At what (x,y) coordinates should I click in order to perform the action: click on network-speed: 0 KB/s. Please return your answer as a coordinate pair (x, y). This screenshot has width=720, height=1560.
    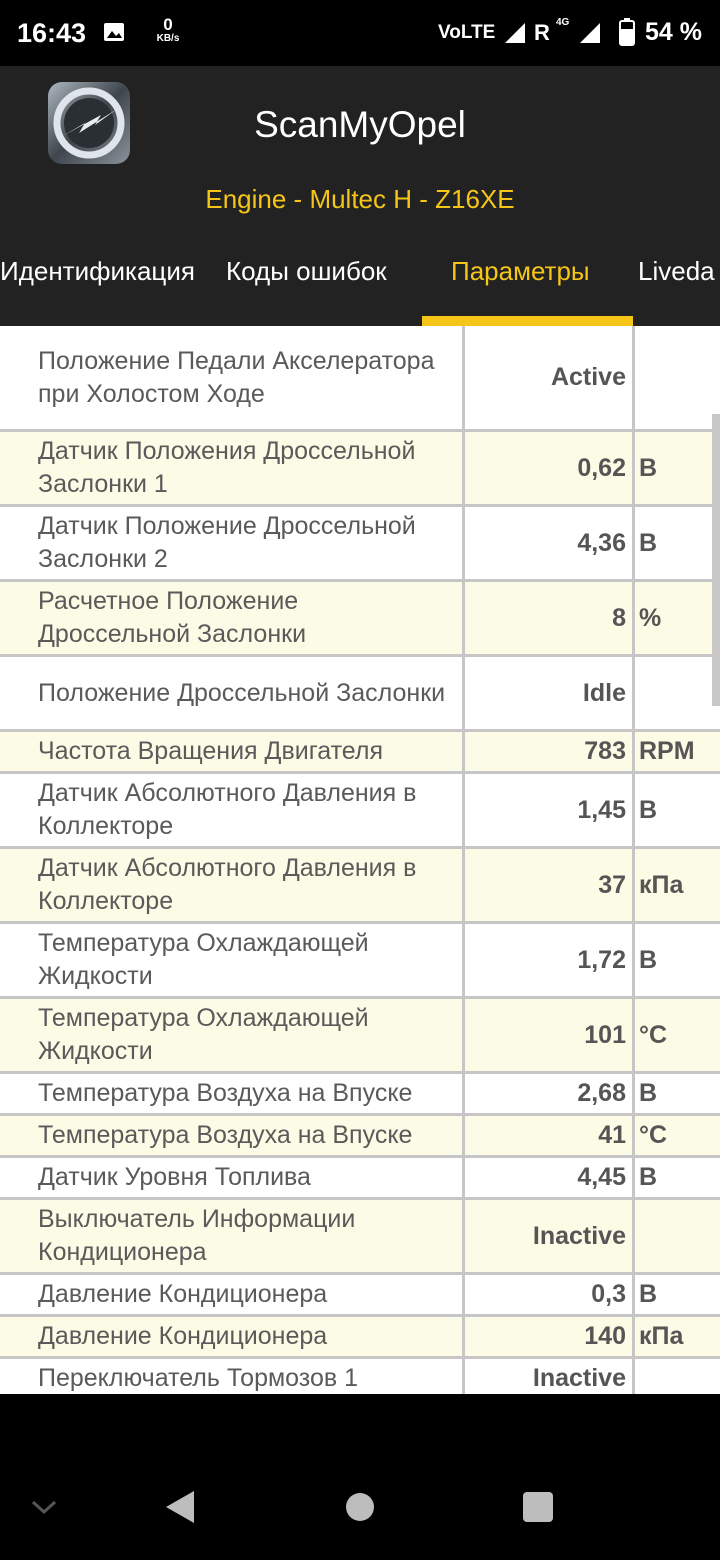
    Looking at the image, I should click on (168, 29).